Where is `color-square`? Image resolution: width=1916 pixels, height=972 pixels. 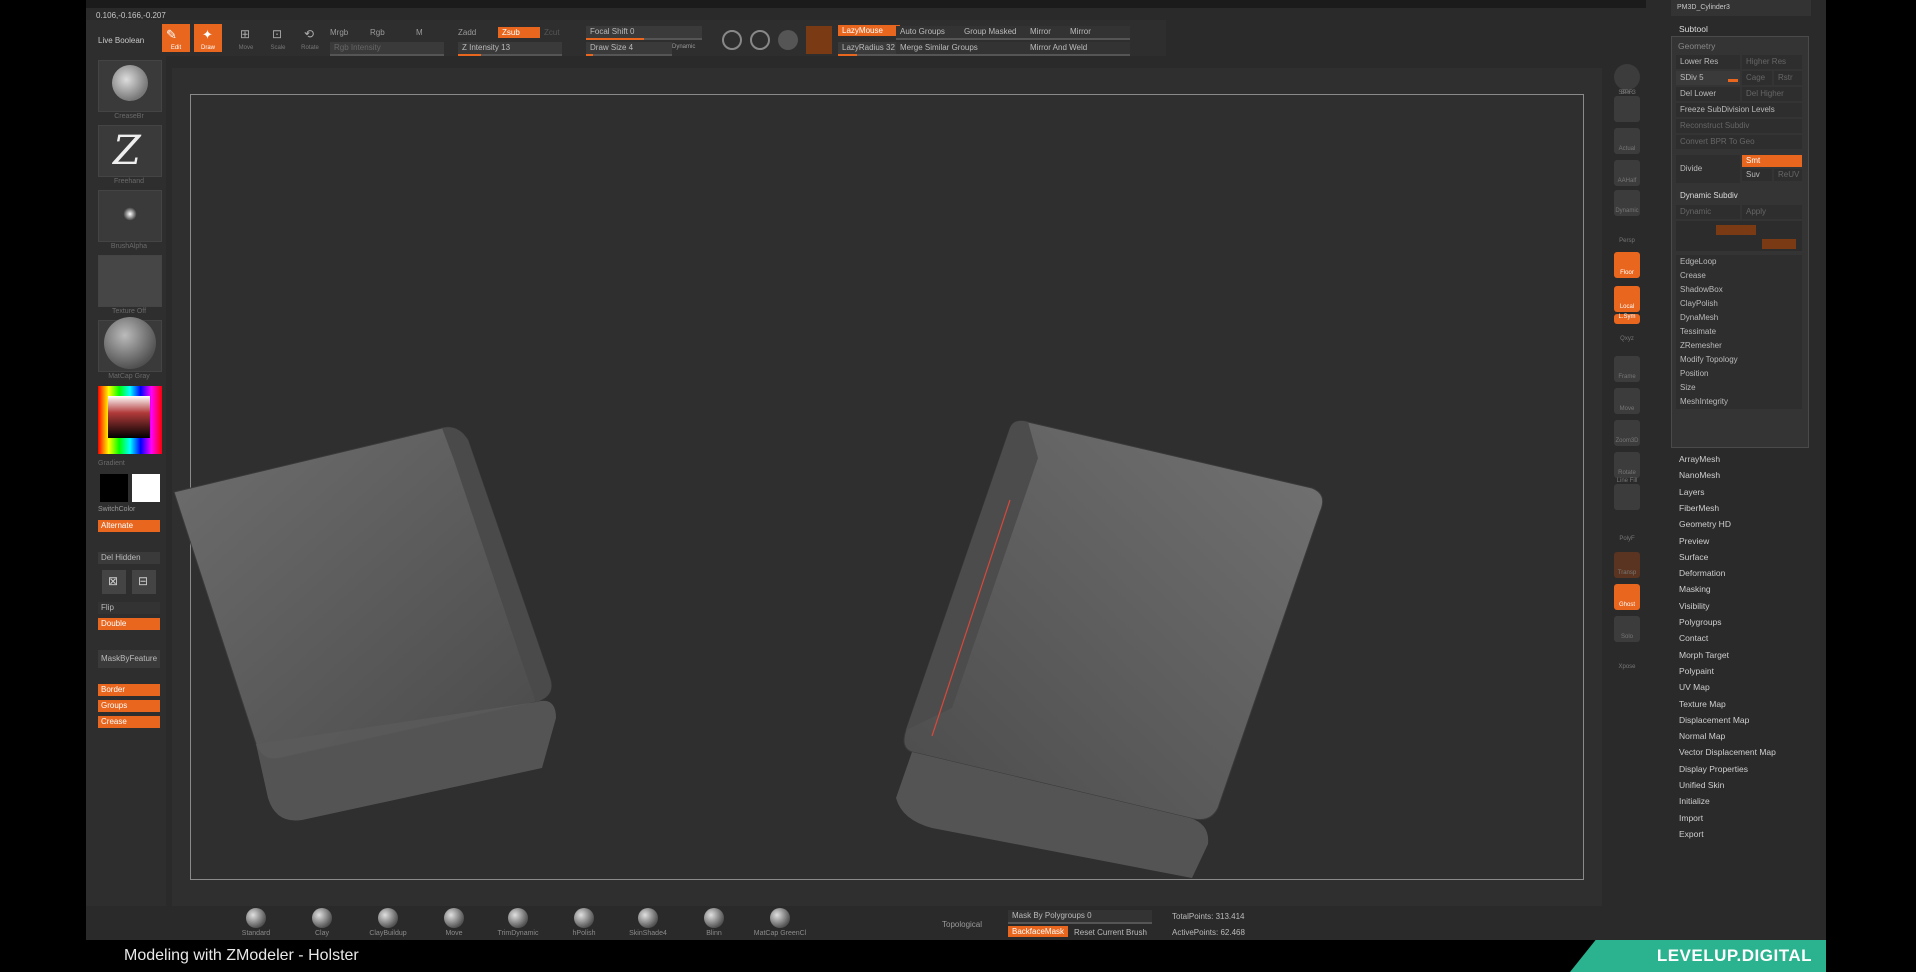 color-square is located at coordinates (129, 417).